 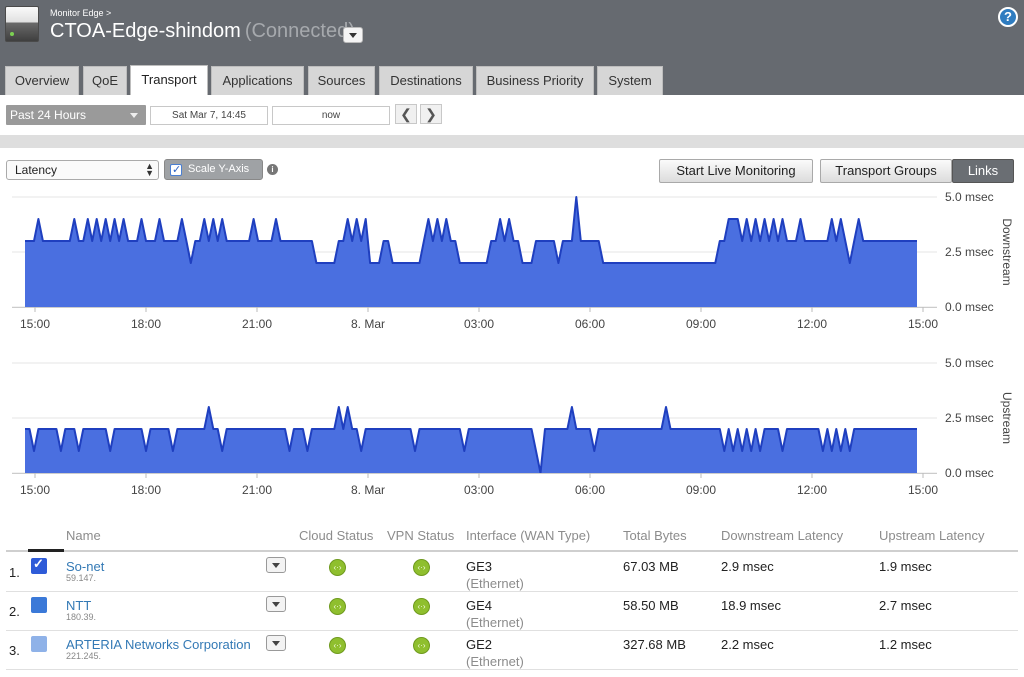 What do you see at coordinates (82, 170) in the screenshot?
I see `metric-select: Latency ▲ ▼` at bounding box center [82, 170].